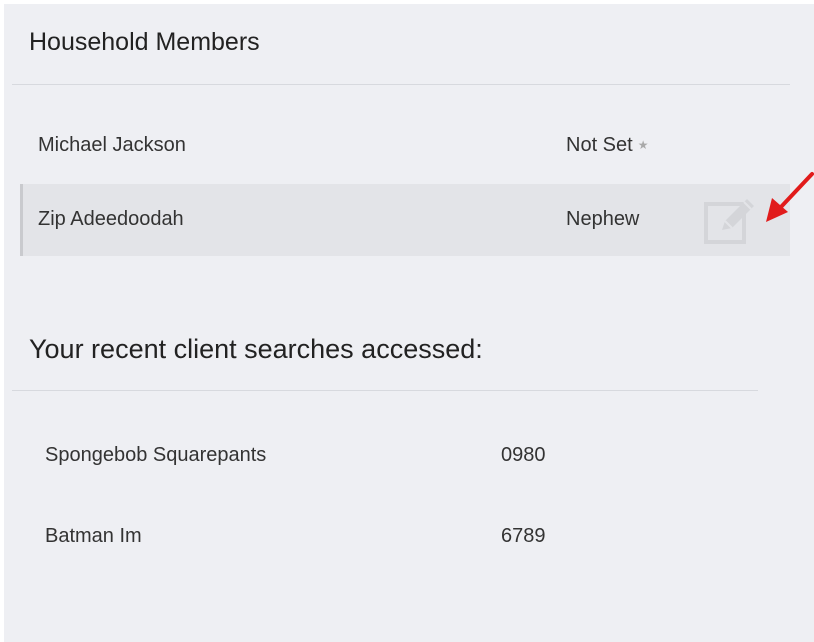 This screenshot has width=814, height=642. What do you see at coordinates (790, 197) in the screenshot?
I see `annotation-arrow-icon` at bounding box center [790, 197].